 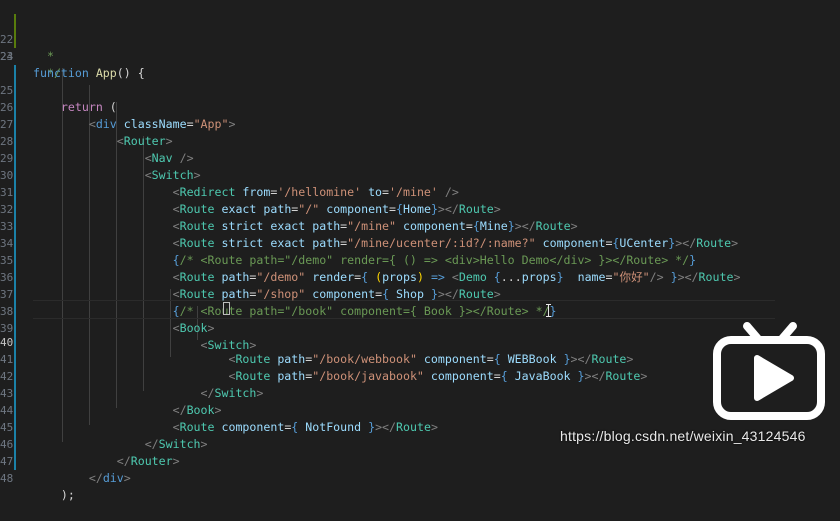 I want to click on code-line-25: 25 return (, so click(x=420, y=81).